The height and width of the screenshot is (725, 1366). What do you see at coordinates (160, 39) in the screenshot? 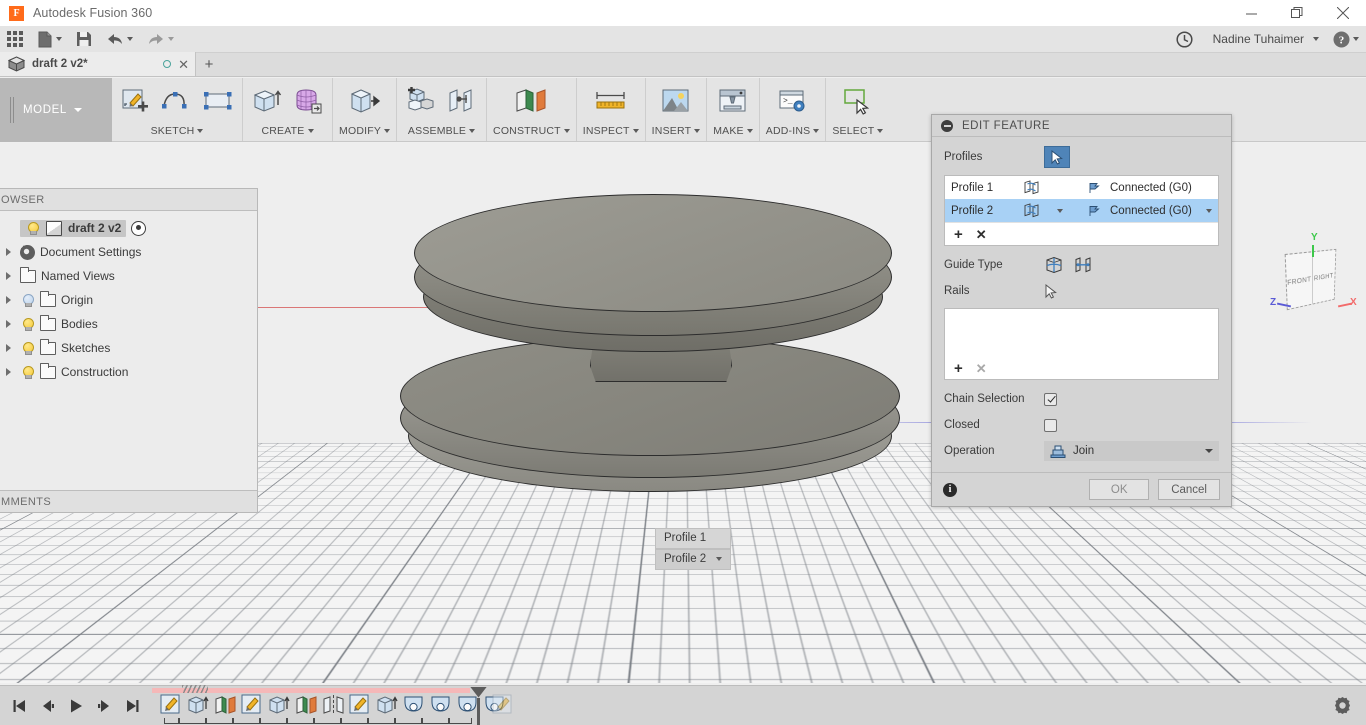
I see `redo-button` at bounding box center [160, 39].